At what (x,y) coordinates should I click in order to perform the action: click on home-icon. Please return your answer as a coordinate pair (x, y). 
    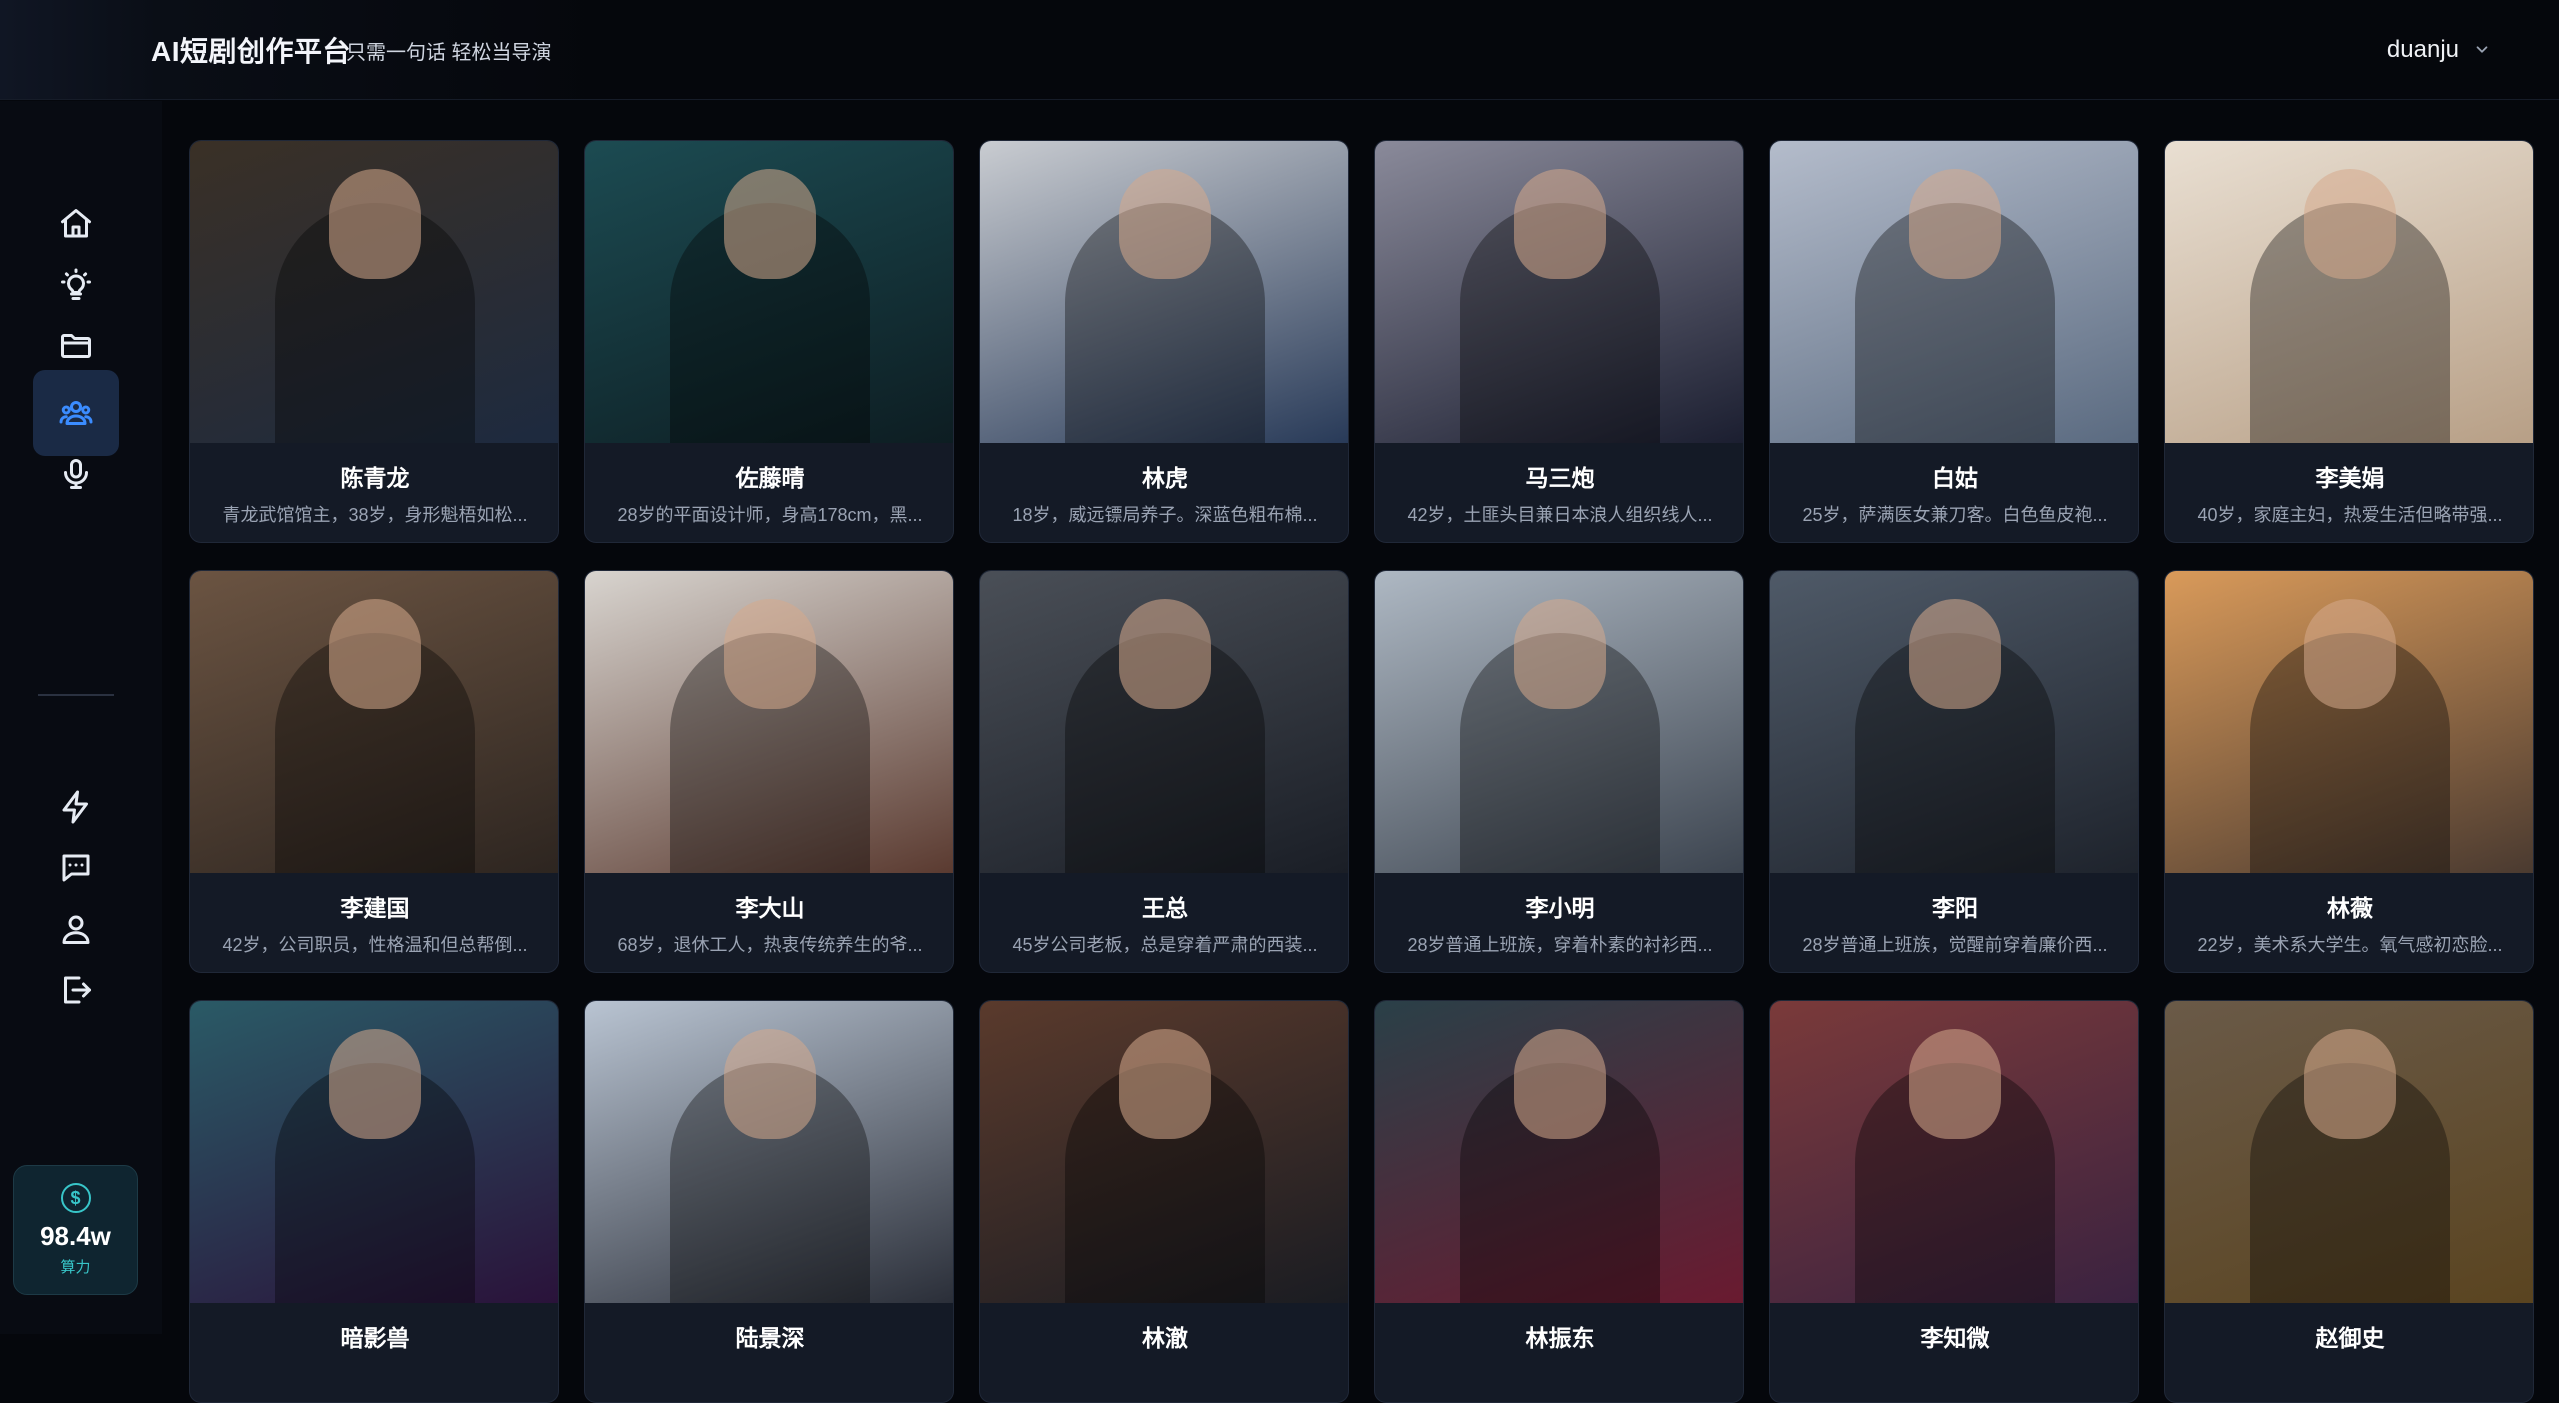
    Looking at the image, I should click on (76, 223).